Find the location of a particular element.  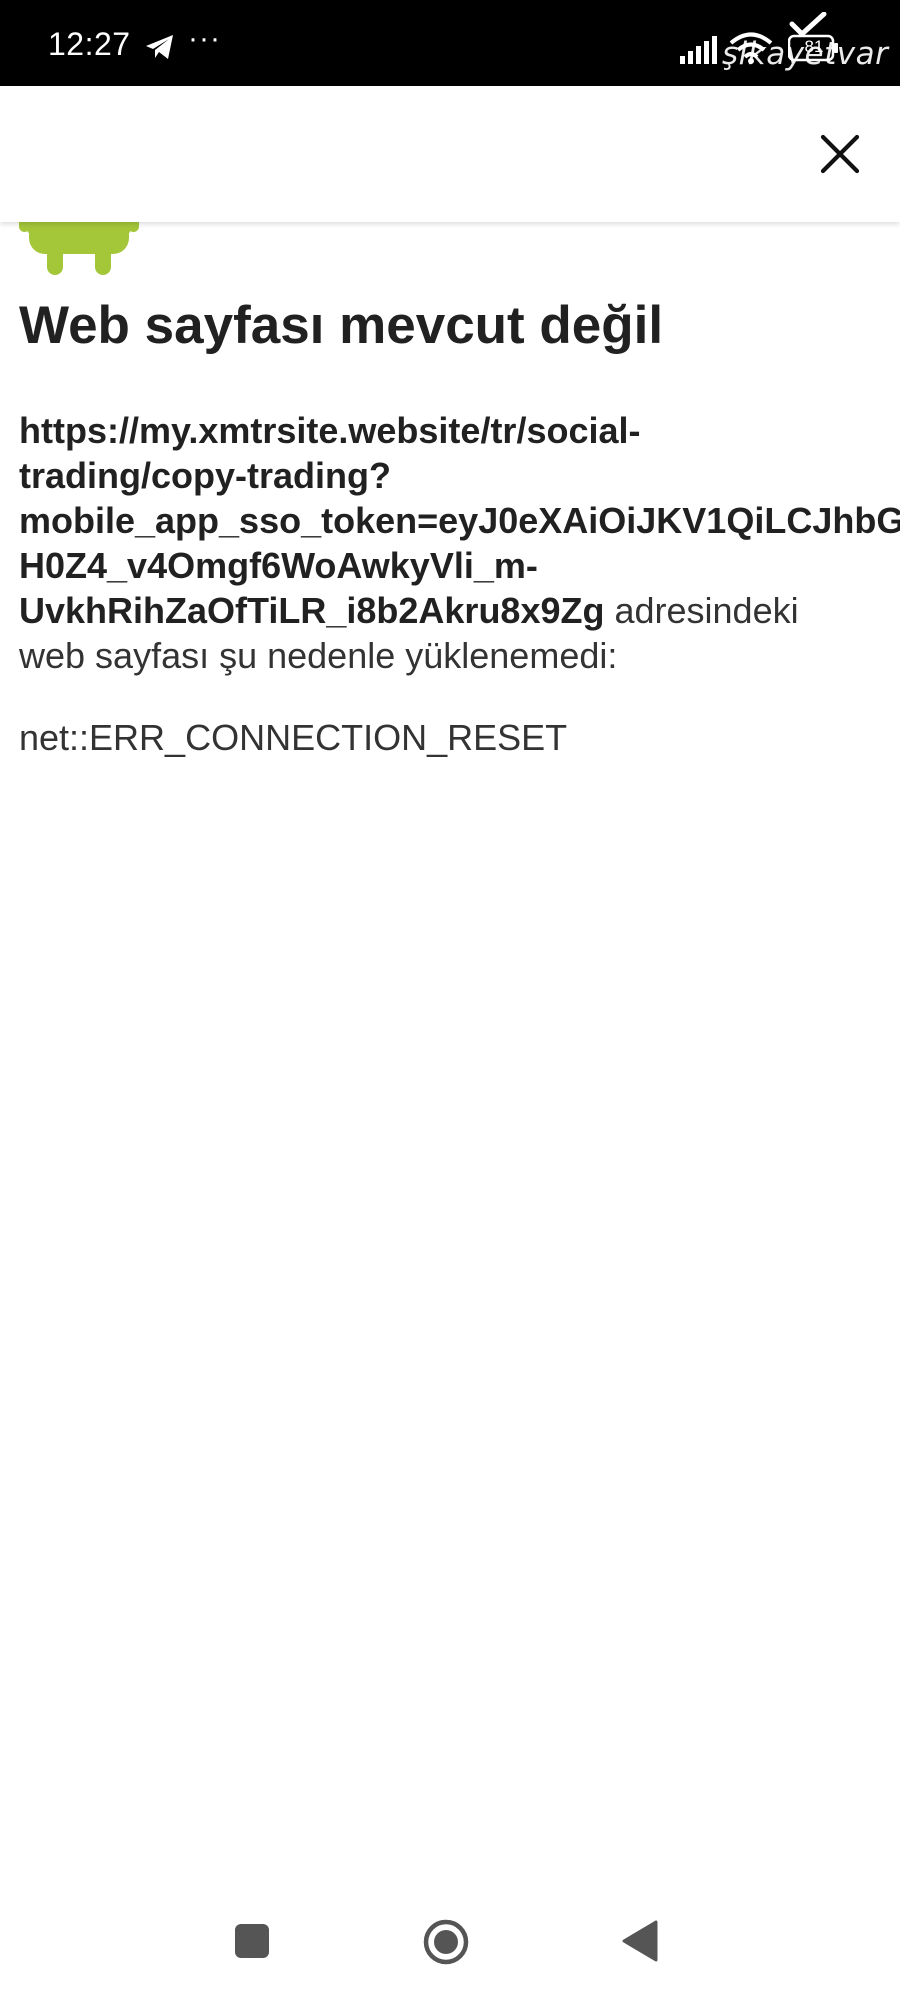

more-notifications-icon: ··· is located at coordinates (204, 38).